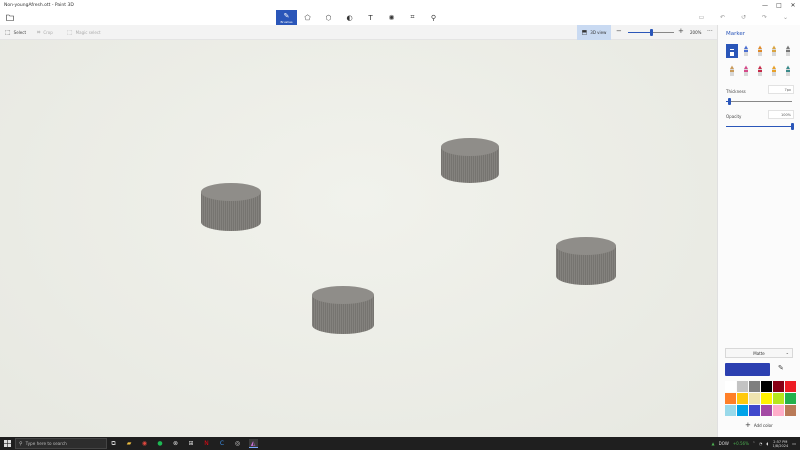 The image size is (800, 450). Describe the element at coordinates (144, 443) in the screenshot. I see `chrome-icon: ◉` at that location.